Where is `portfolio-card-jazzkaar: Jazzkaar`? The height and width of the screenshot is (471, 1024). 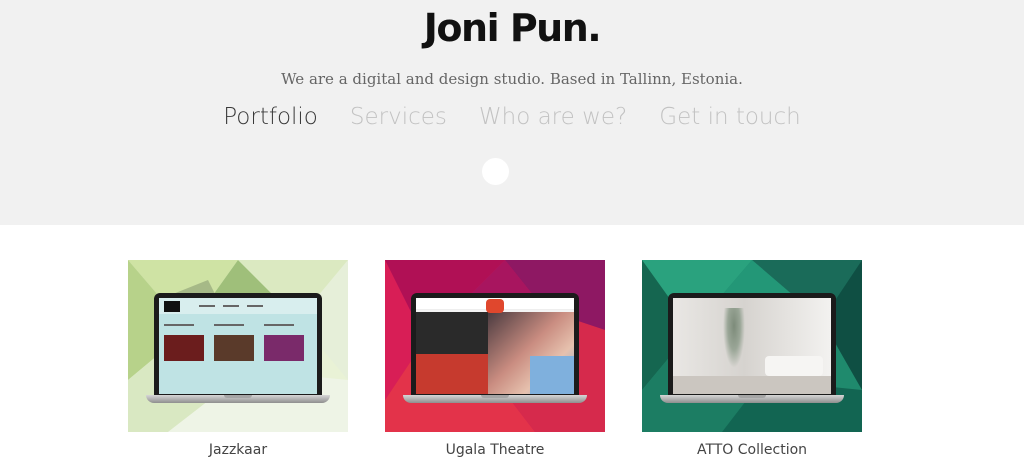 portfolio-card-jazzkaar: Jazzkaar is located at coordinates (238, 359).